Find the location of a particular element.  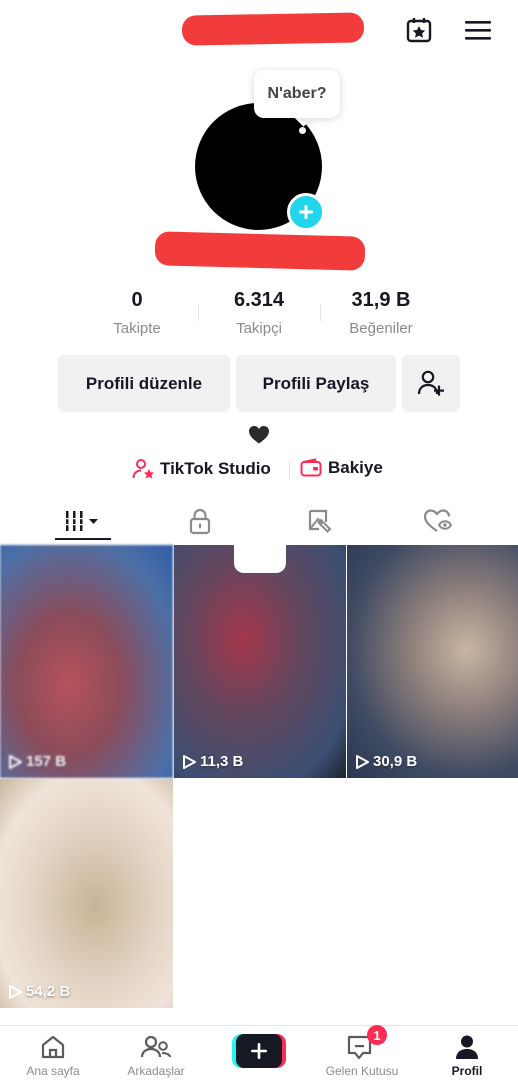

view-count: 157 B is located at coordinates (37, 761).